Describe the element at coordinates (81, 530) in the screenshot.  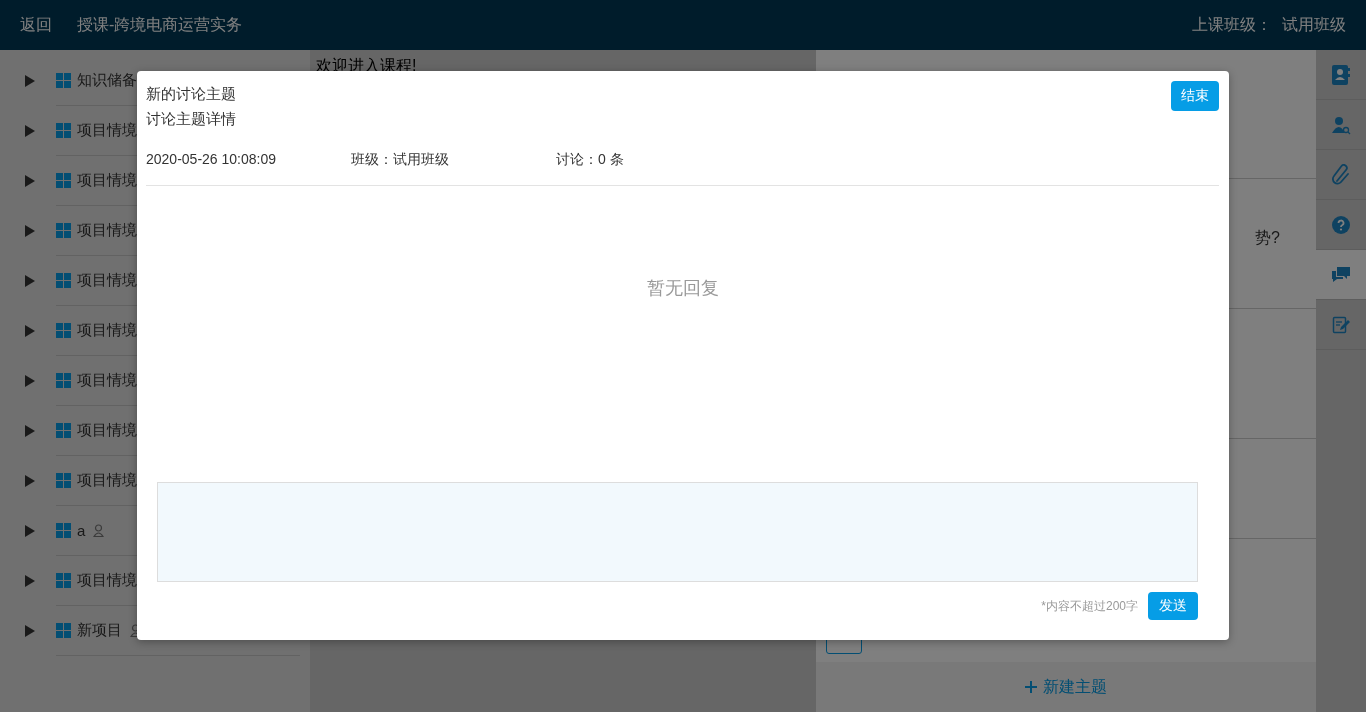
I see `tree-item: a` at that location.